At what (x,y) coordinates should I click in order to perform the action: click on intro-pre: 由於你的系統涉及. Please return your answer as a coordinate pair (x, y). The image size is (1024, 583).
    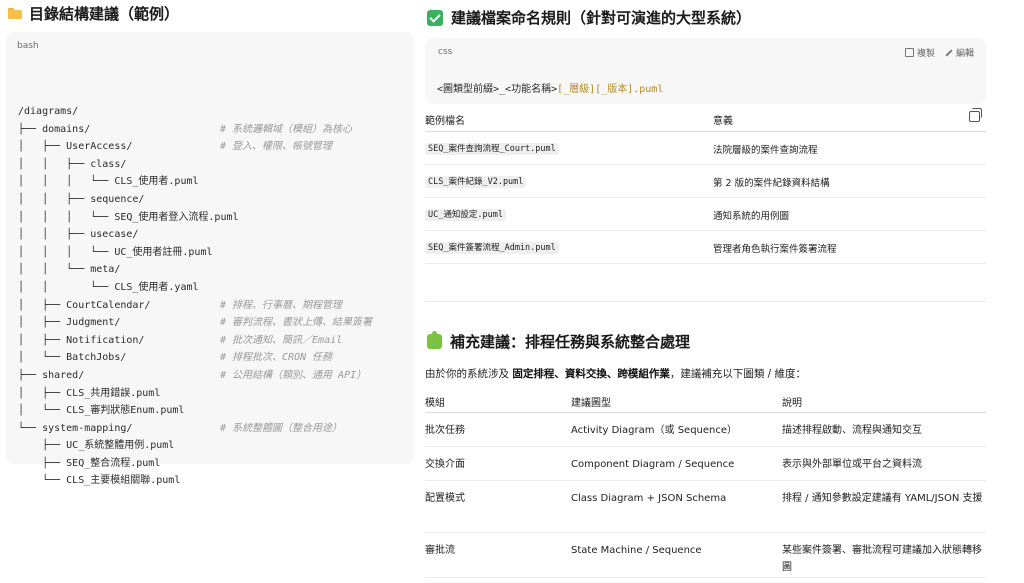
    Looking at the image, I should click on (469, 374).